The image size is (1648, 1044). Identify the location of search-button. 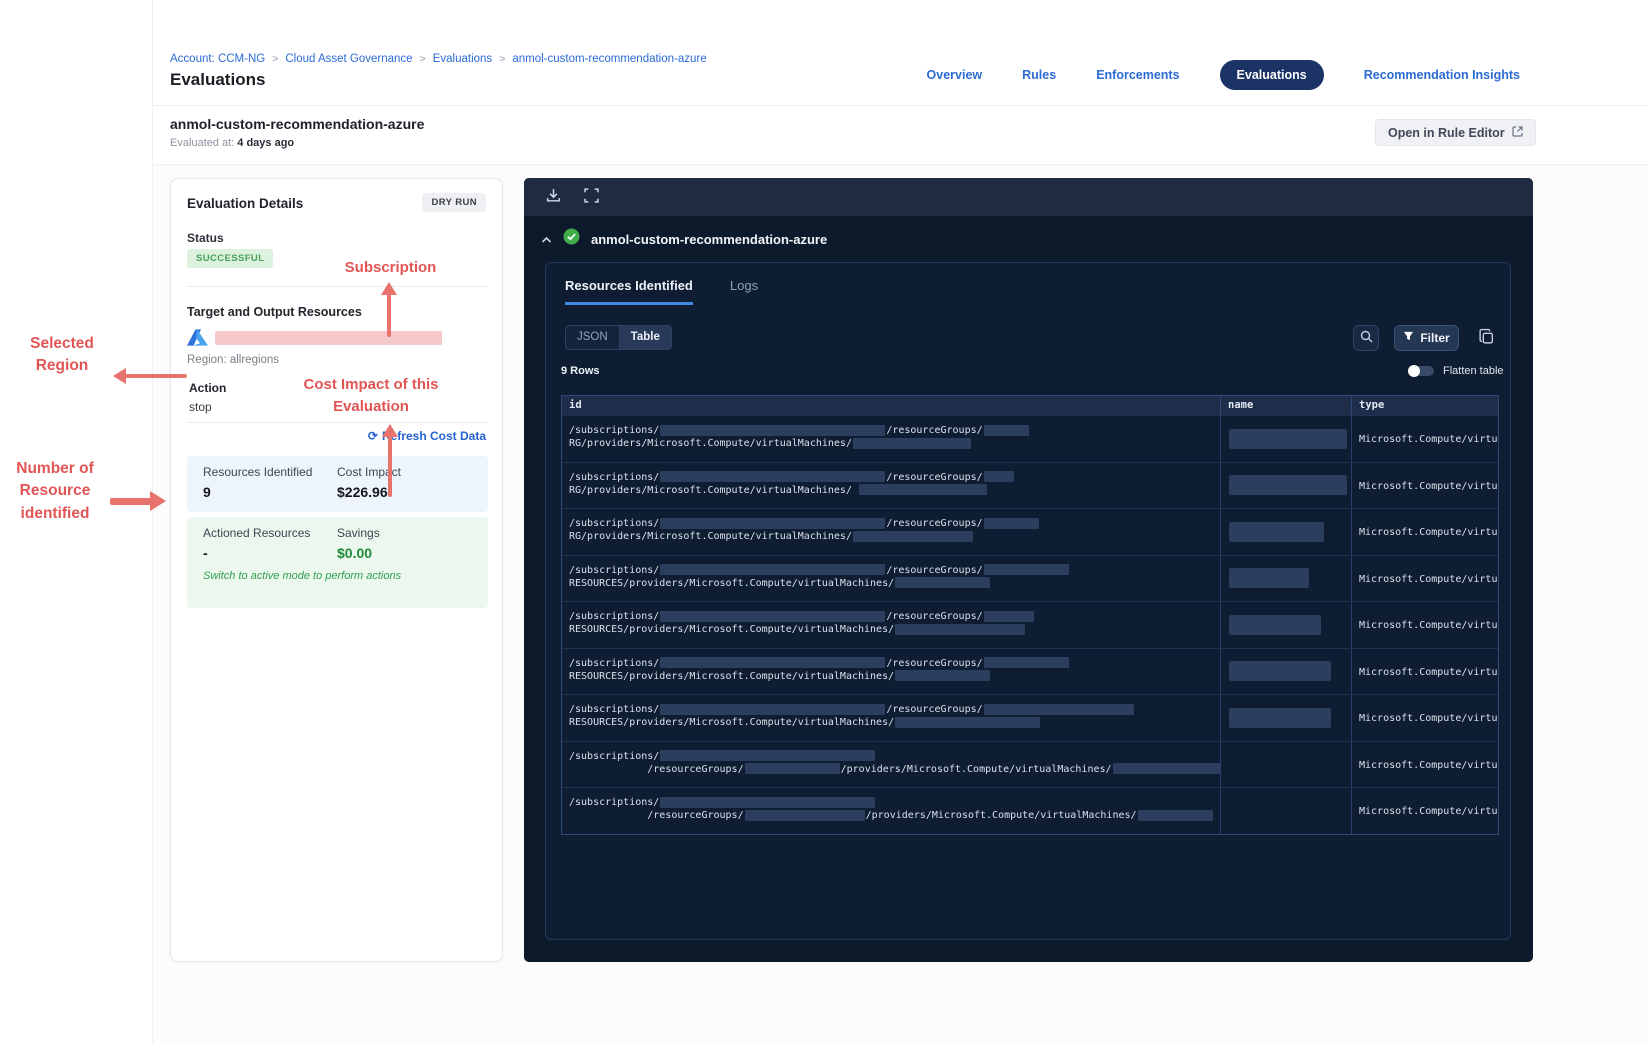
(1366, 338).